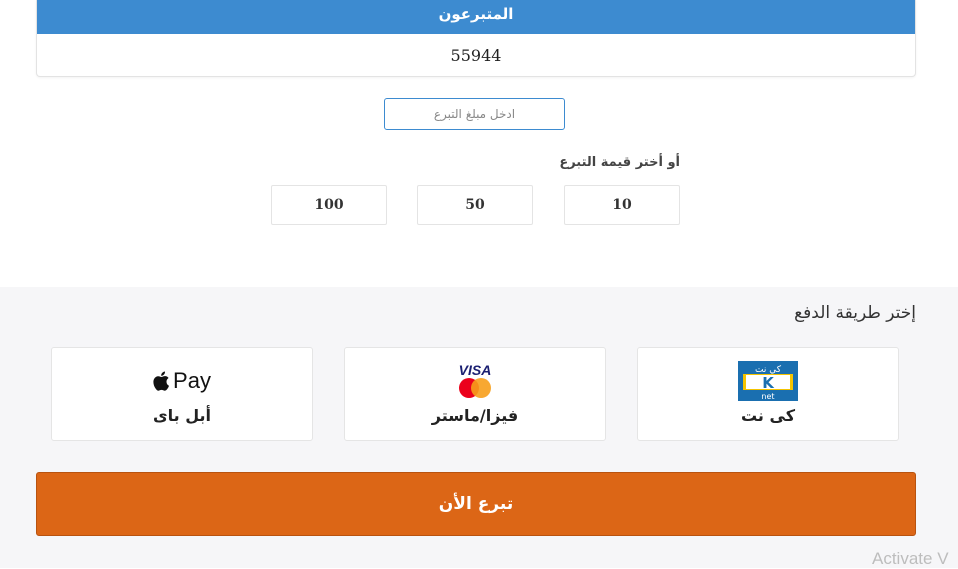  I want to click on amount-option-100: 100, so click(329, 205).